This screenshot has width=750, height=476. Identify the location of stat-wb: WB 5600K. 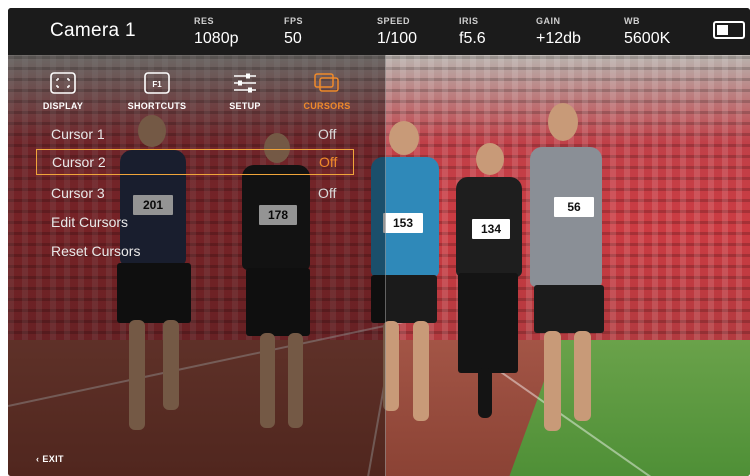
(647, 32).